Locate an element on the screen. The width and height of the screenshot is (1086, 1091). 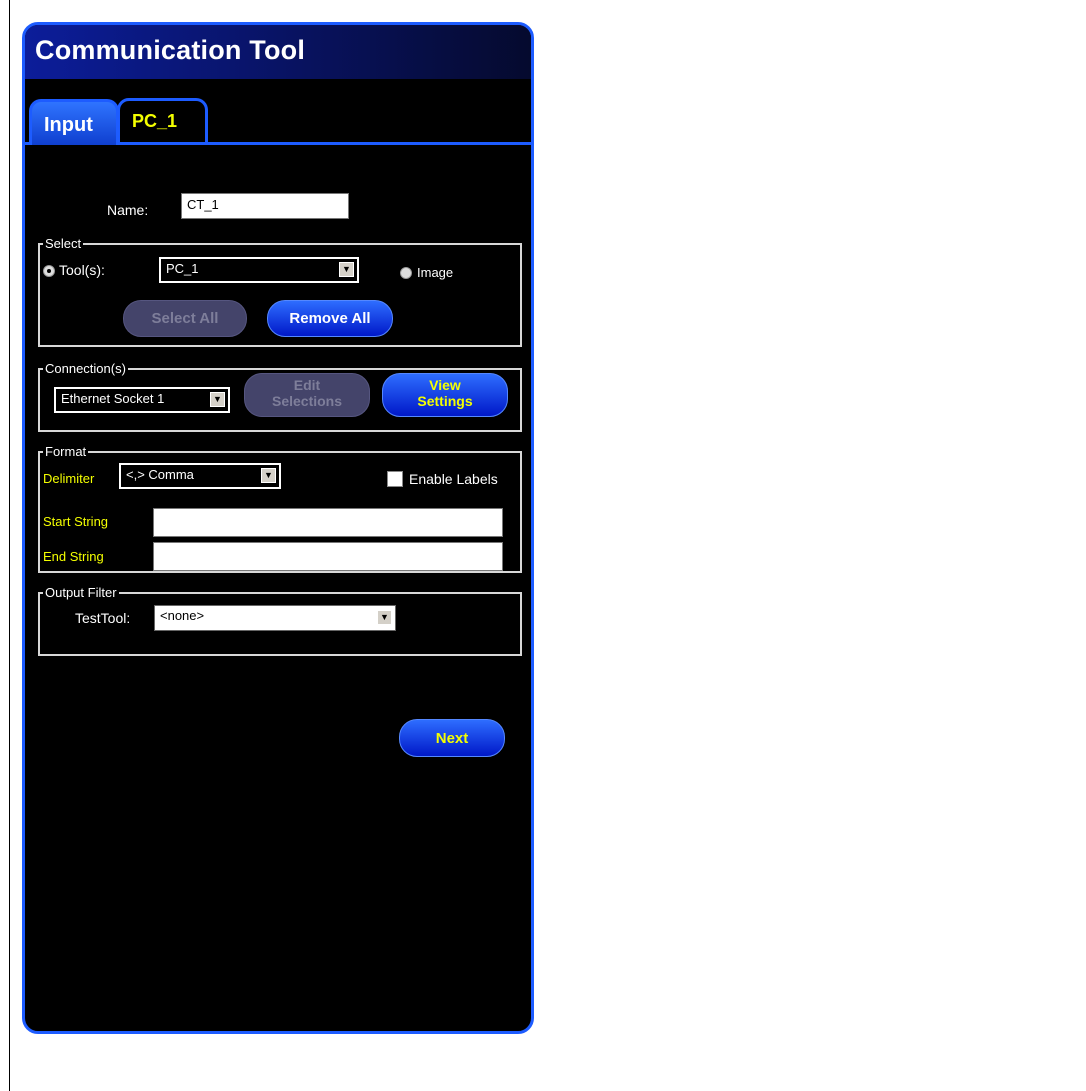
enable-labels-checkbox is located at coordinates (395, 479).